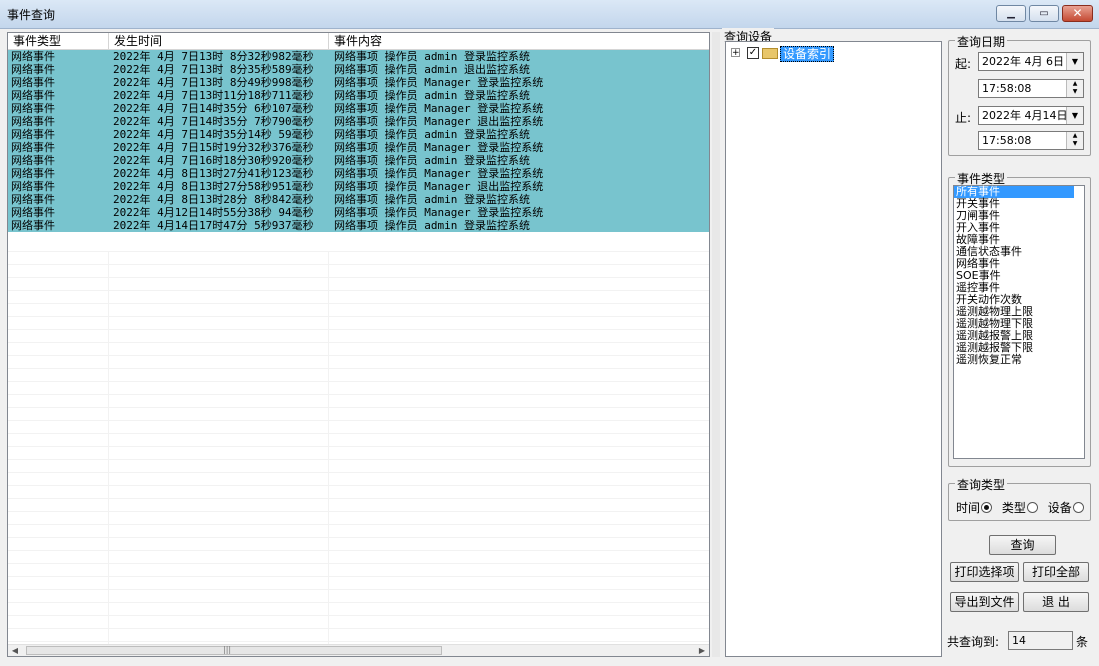 Image resolution: width=1099 pixels, height=666 pixels. What do you see at coordinates (984, 602) in the screenshot?
I see `export-button: 导出到文件` at bounding box center [984, 602].